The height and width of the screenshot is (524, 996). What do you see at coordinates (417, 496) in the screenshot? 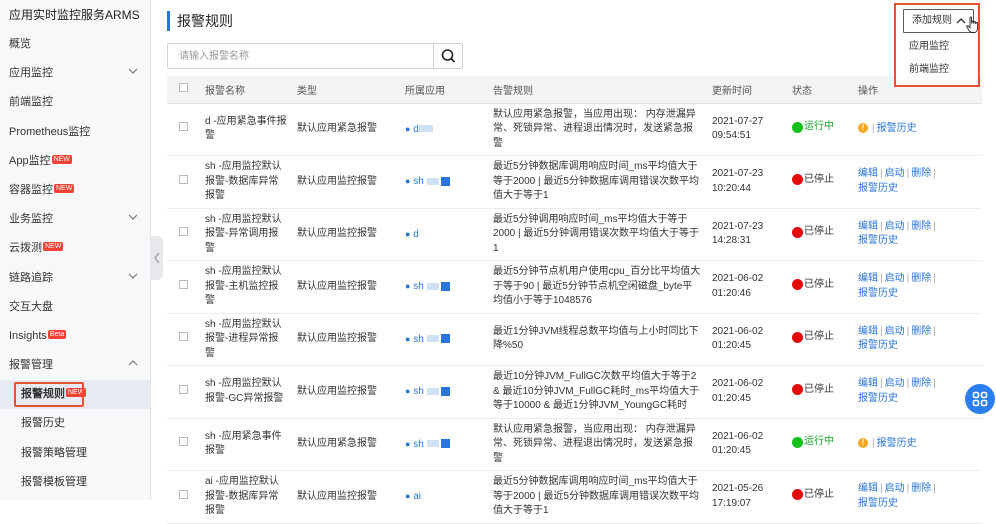
I see `app-link: ai` at bounding box center [417, 496].